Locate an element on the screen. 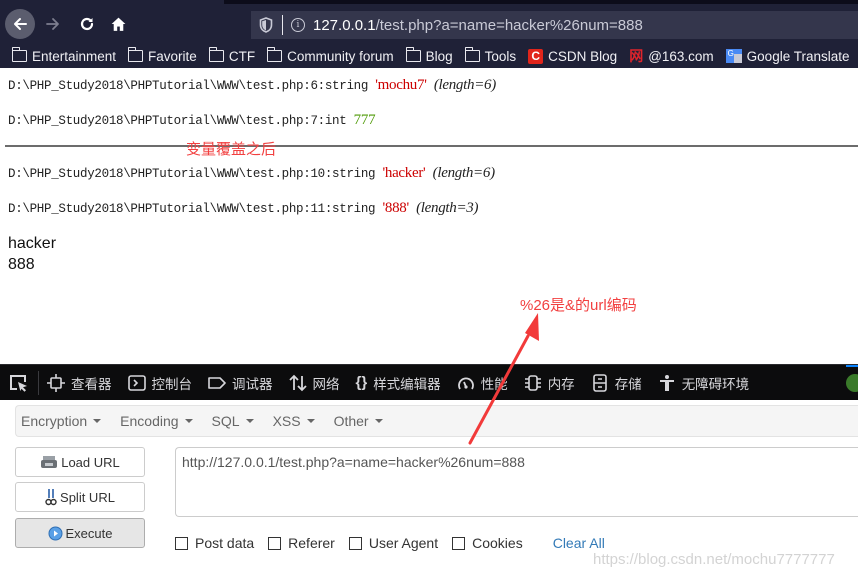  menu-label: Encryption is located at coordinates (54, 421).